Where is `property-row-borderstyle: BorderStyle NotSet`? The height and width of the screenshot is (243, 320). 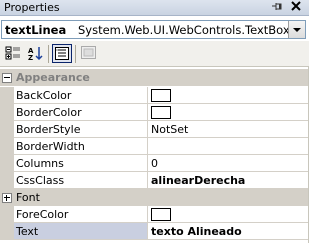 property-row-borderstyle: BorderStyle NotSet is located at coordinates (154, 129).